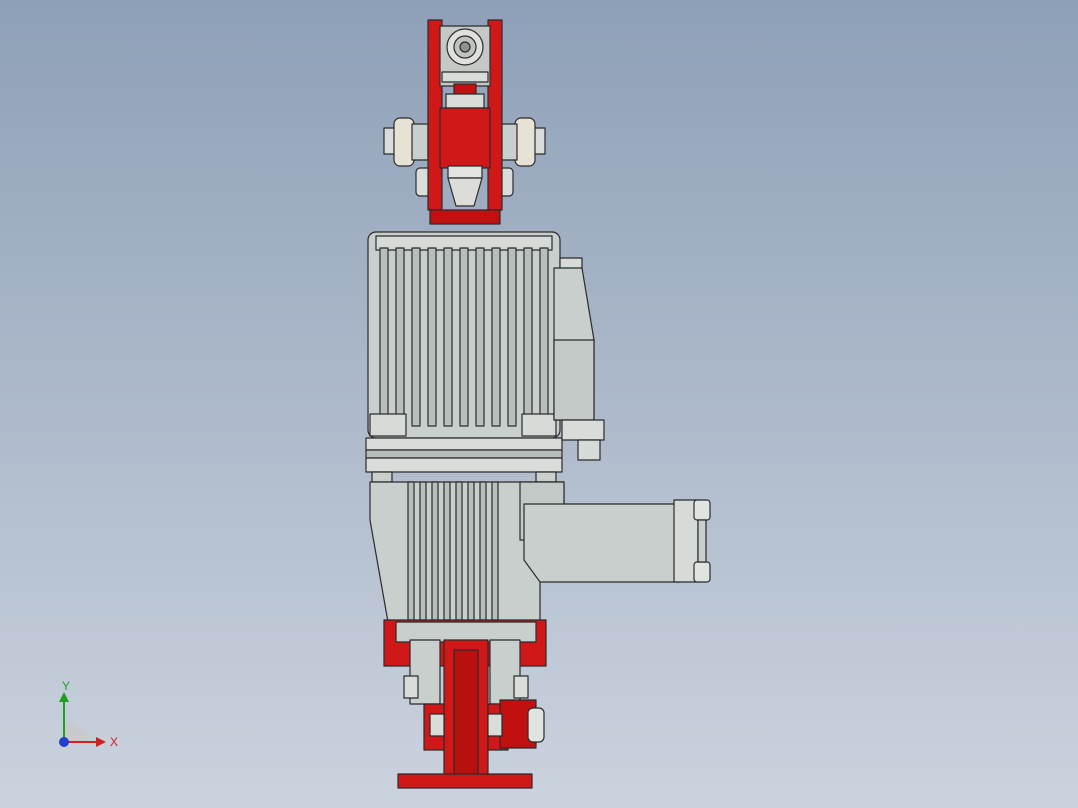 The width and height of the screenshot is (1078, 808). What do you see at coordinates (66, 686) in the screenshot?
I see `y-axis-label: Y` at bounding box center [66, 686].